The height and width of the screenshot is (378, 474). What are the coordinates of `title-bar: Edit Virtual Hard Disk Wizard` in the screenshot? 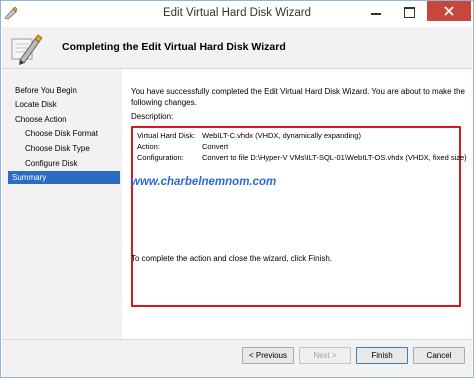 It's located at (237, 14).